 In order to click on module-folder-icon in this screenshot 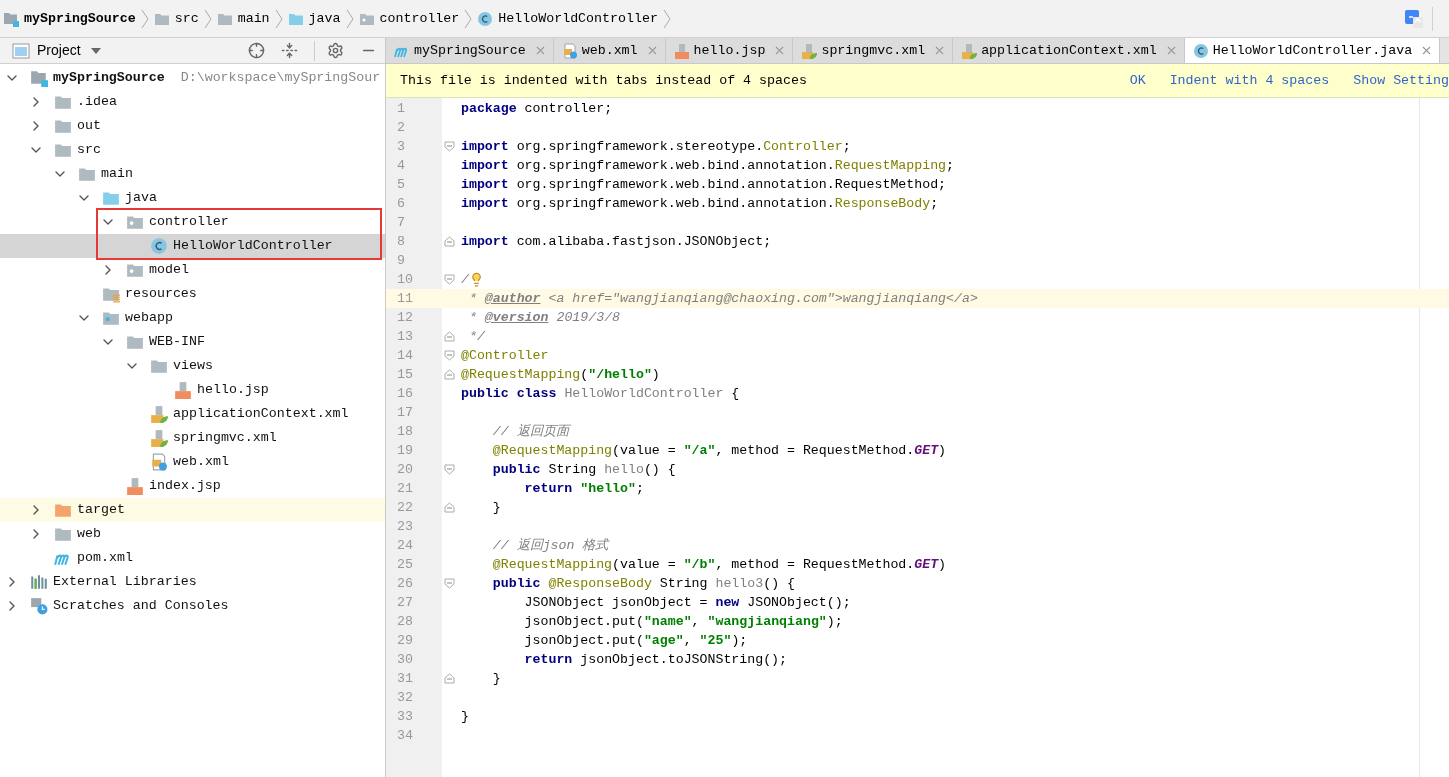, I will do `click(11, 18)`.